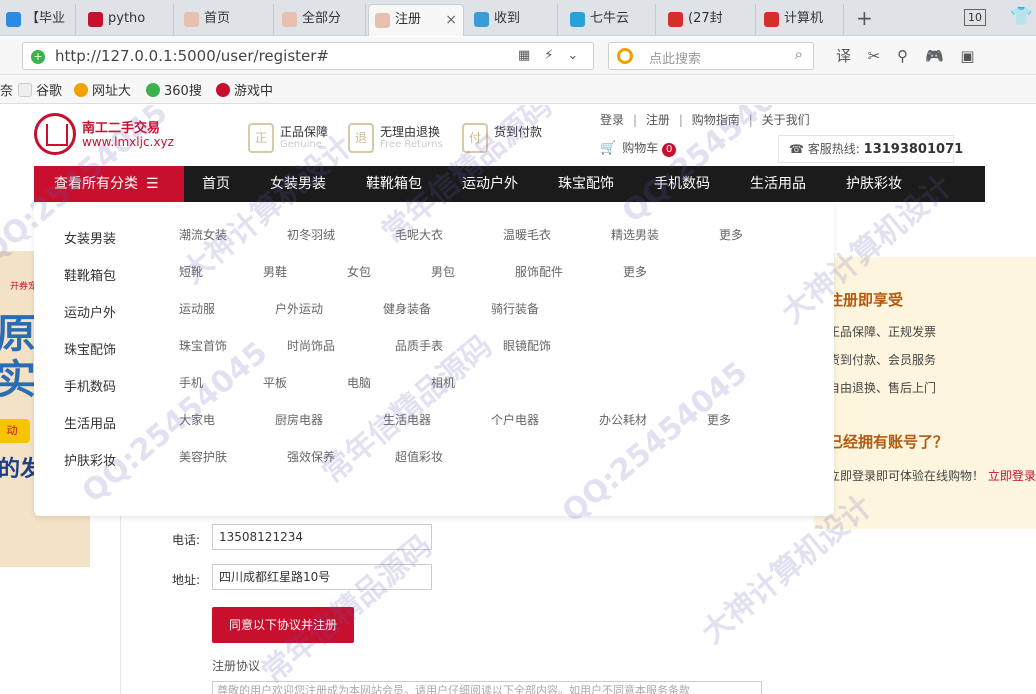  I want to click on subcategory-link: 男鞋, so click(275, 271).